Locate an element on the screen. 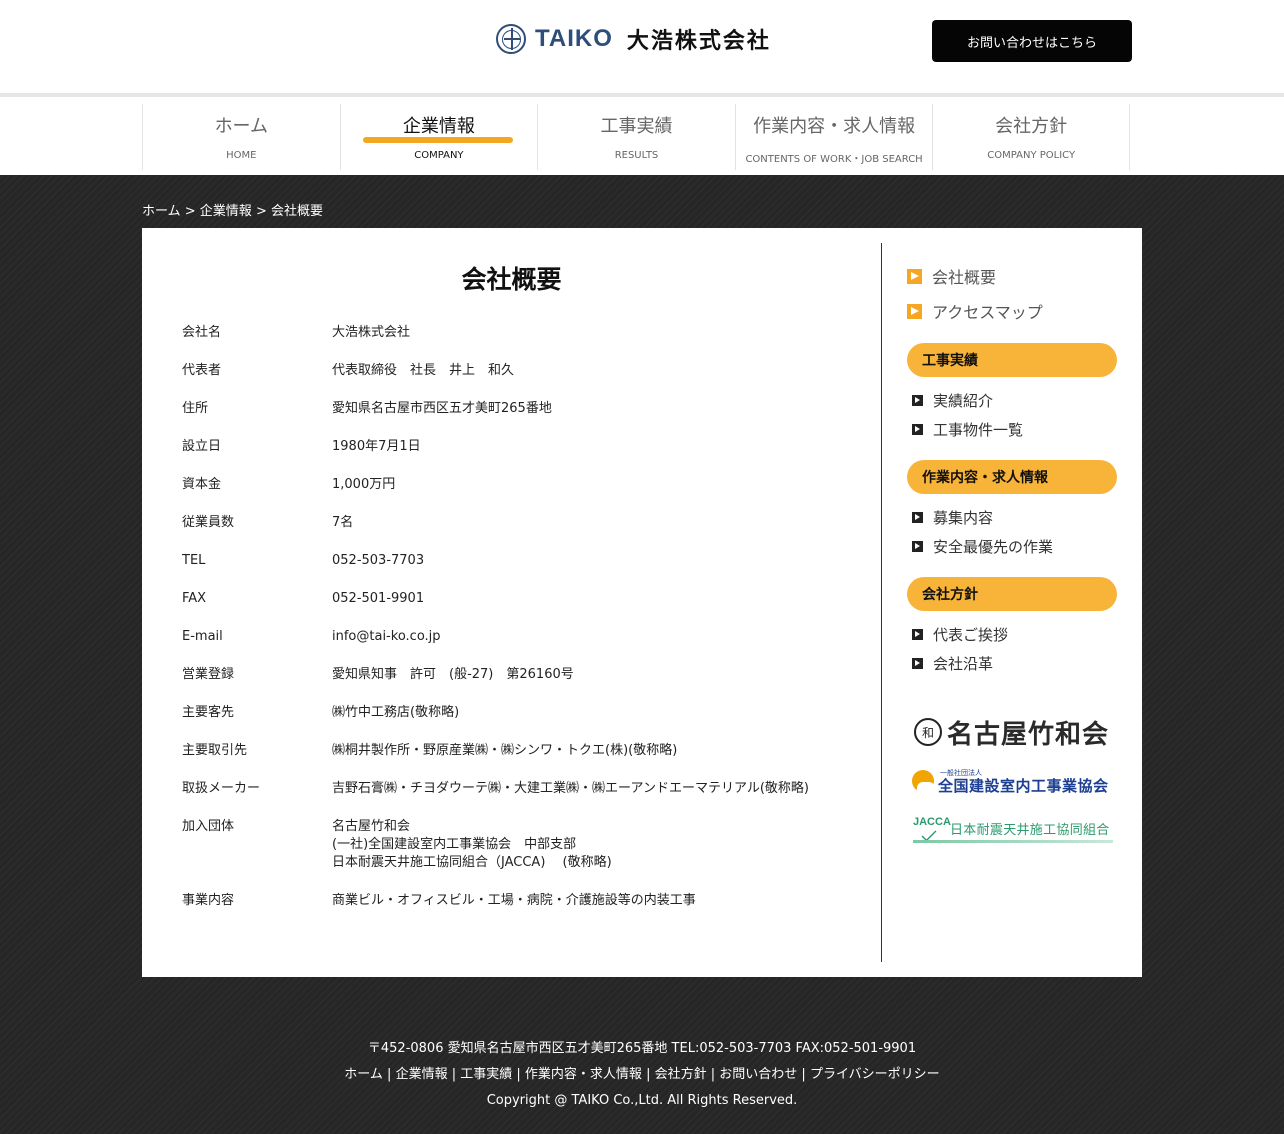 The width and height of the screenshot is (1284, 1134). sidebar-link-access-map: アクセスマップ is located at coordinates (975, 311).